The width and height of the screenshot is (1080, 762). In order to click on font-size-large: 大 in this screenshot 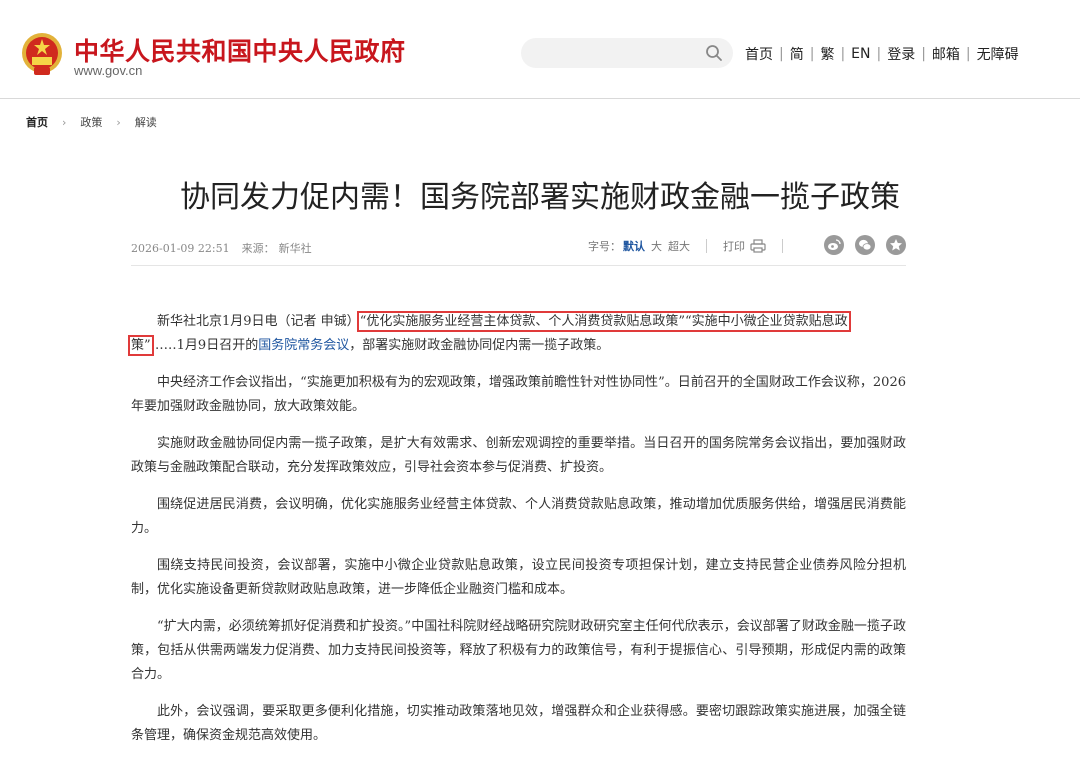, I will do `click(656, 246)`.